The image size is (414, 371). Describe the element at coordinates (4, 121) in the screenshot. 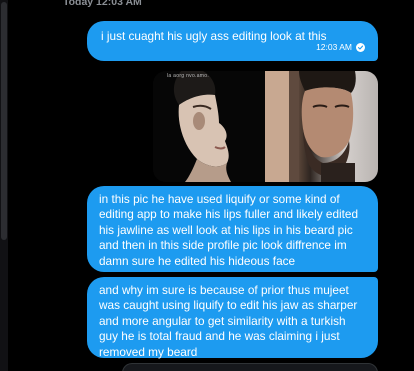

I see `scrollbar-thumb` at that location.